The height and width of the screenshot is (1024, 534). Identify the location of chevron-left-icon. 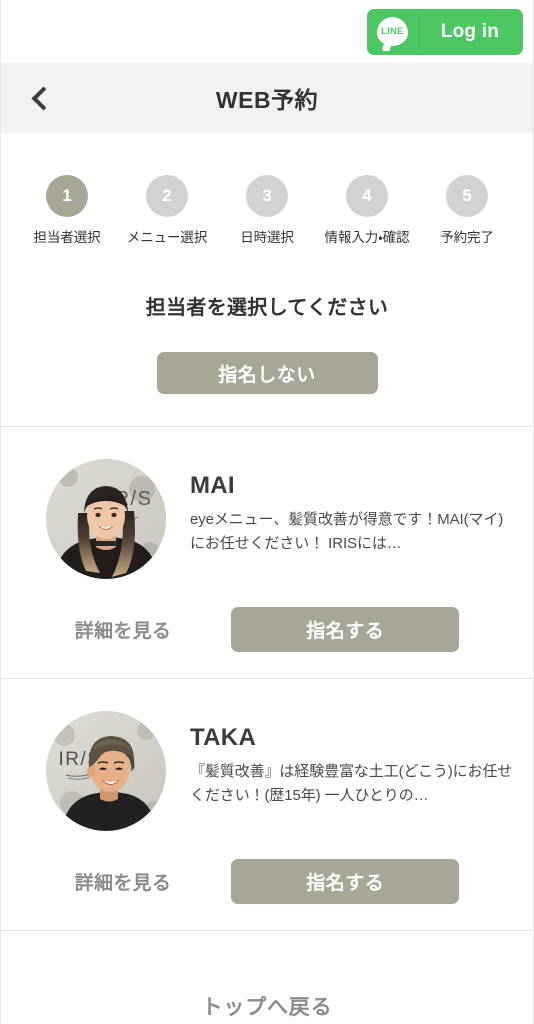
(43, 98).